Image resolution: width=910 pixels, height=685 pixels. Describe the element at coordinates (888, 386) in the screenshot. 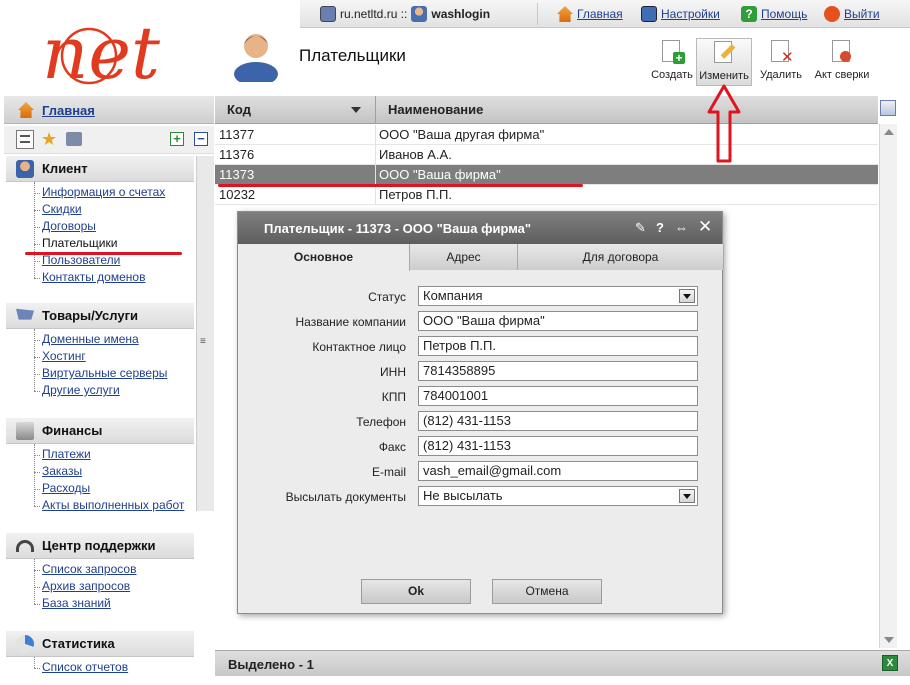

I see `grid-scrollbar` at that location.